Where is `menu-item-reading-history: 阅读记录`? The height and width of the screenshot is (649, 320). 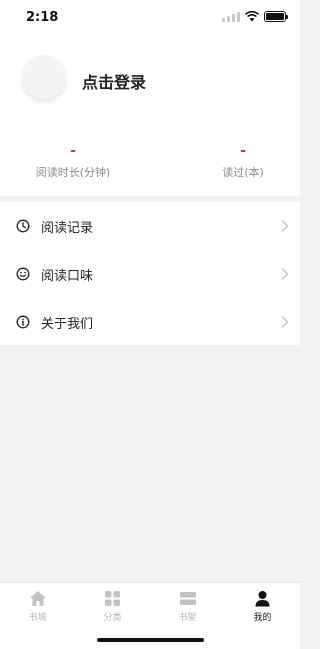 menu-item-reading-history: 阅读记录 is located at coordinates (150, 226).